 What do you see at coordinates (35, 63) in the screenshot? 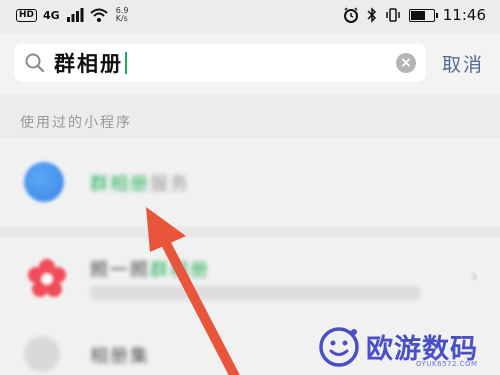
I see `search-icon` at bounding box center [35, 63].